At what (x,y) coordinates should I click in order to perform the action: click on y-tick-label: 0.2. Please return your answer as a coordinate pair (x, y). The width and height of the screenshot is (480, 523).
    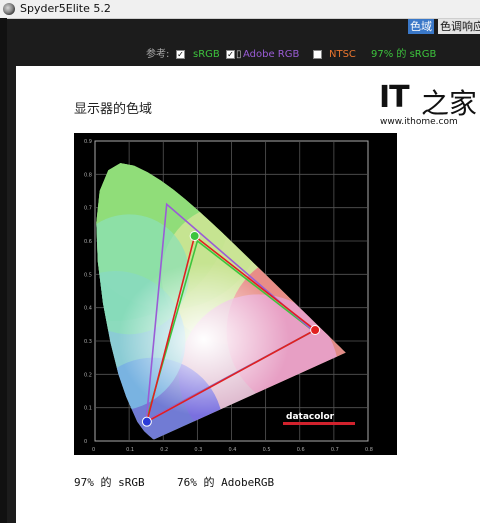
    Looking at the image, I should click on (88, 375).